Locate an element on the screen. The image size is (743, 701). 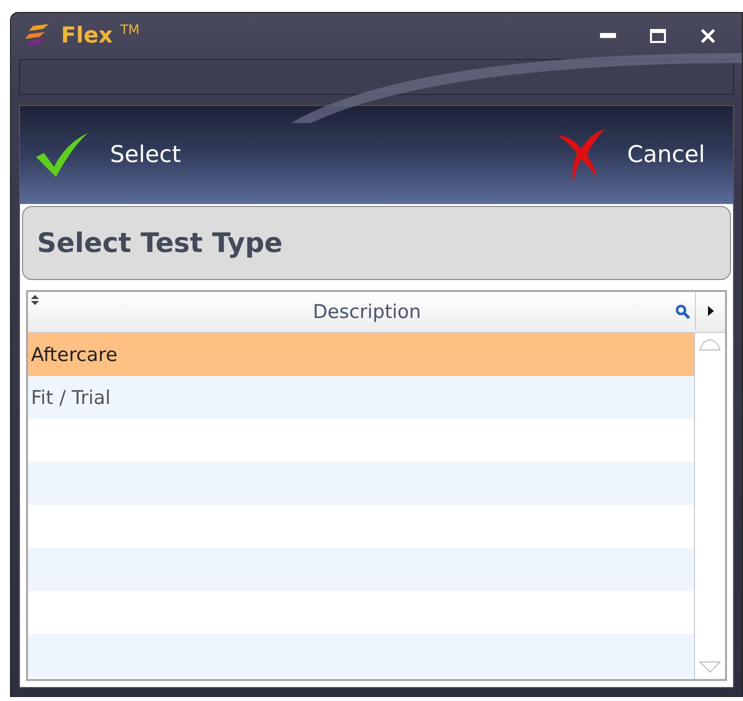
checkmark-icon is located at coordinates (62, 155).